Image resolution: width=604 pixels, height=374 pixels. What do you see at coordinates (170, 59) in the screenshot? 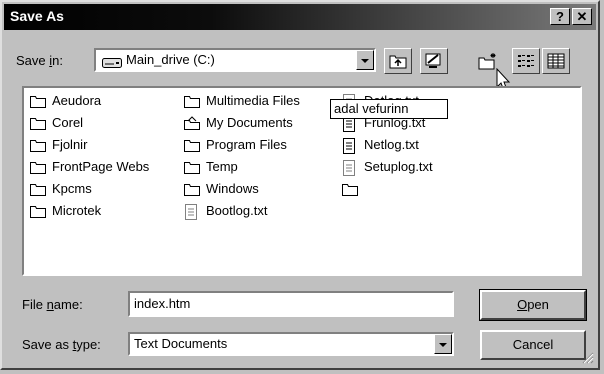
I see `save-in-value: Main_drive (C:)` at bounding box center [170, 59].